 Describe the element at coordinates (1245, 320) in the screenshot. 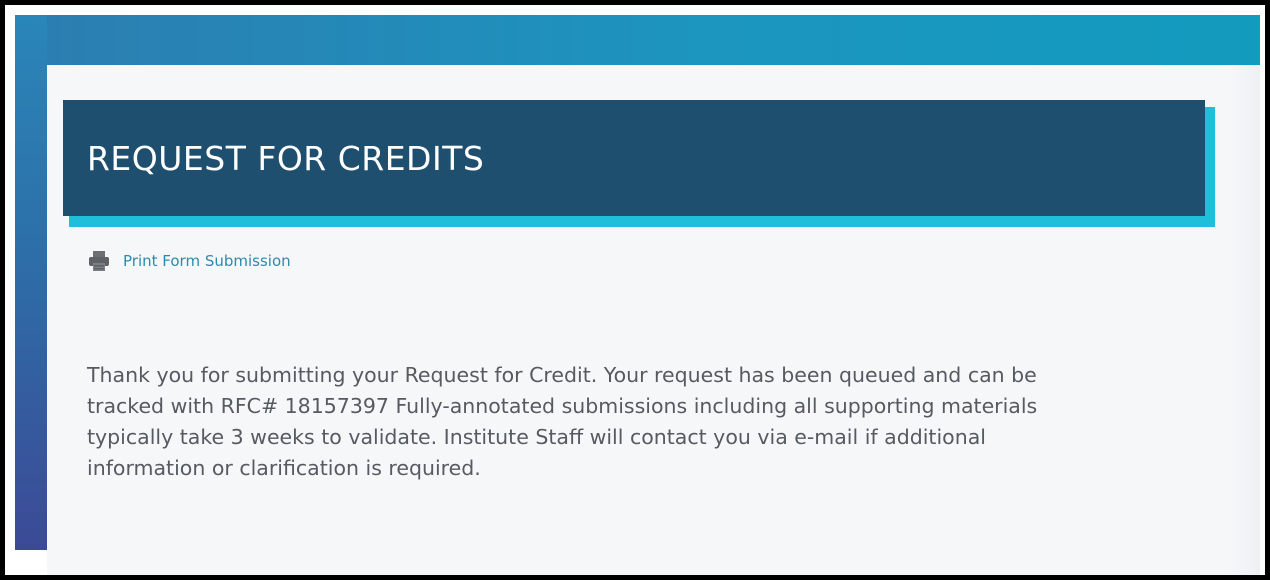

I see `panel-shade` at that location.